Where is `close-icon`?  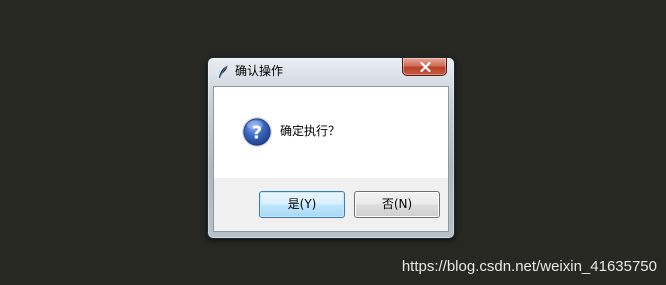 close-icon is located at coordinates (425, 67).